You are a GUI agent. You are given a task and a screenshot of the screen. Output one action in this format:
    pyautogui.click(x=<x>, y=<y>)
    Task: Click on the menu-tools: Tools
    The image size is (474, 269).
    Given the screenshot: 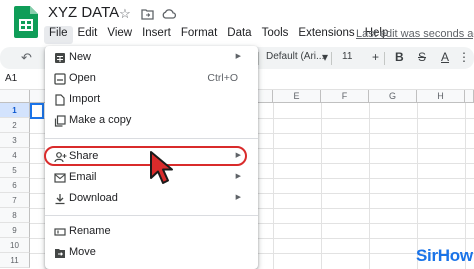 What is the action you would take?
    pyautogui.click(x=275, y=35)
    